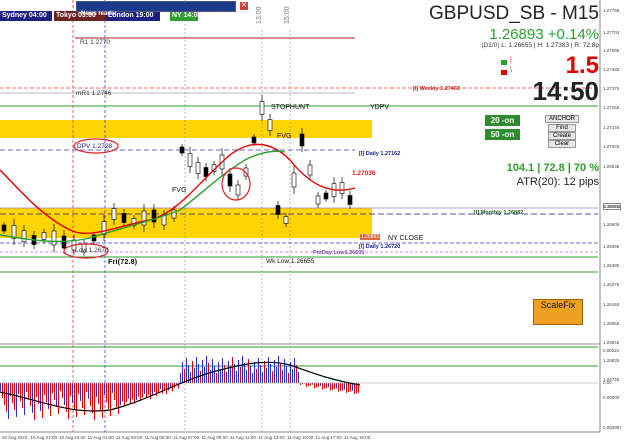 The width and height of the screenshot is (625, 445). I want to click on price-axis-label: 1.26385, so click(611, 265).